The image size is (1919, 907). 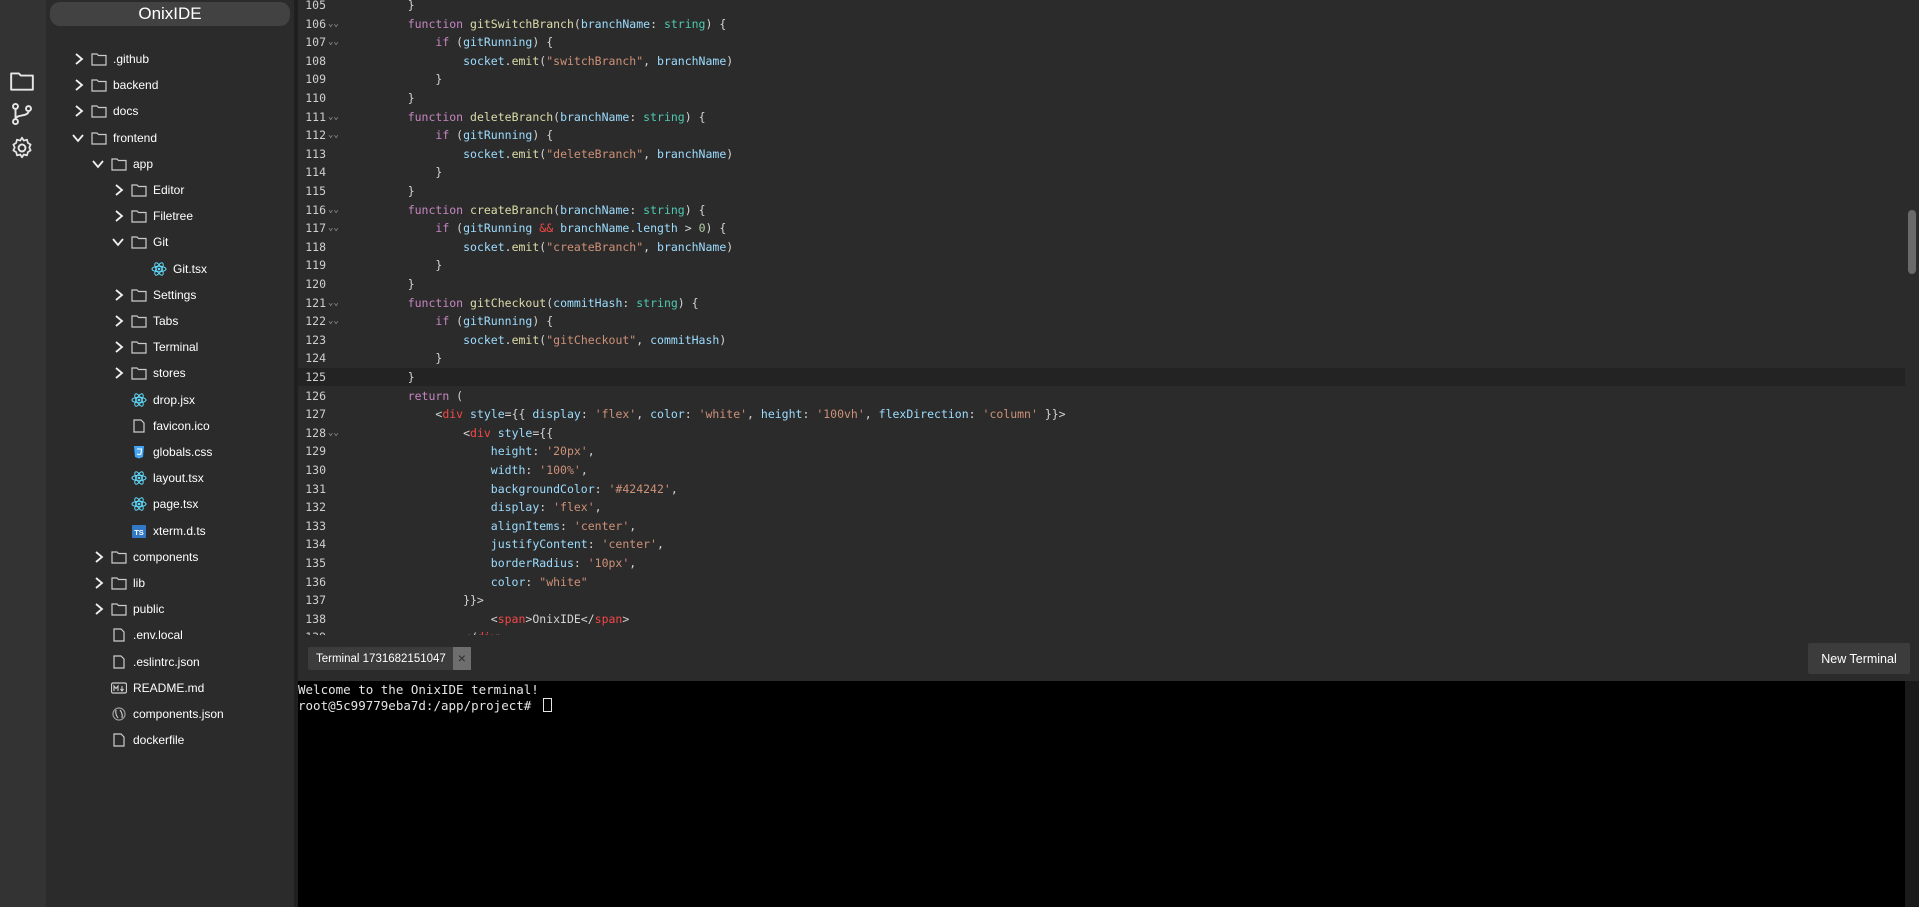 What do you see at coordinates (1101, 470) in the screenshot?
I see `code-line: 130 width: '100%',` at bounding box center [1101, 470].